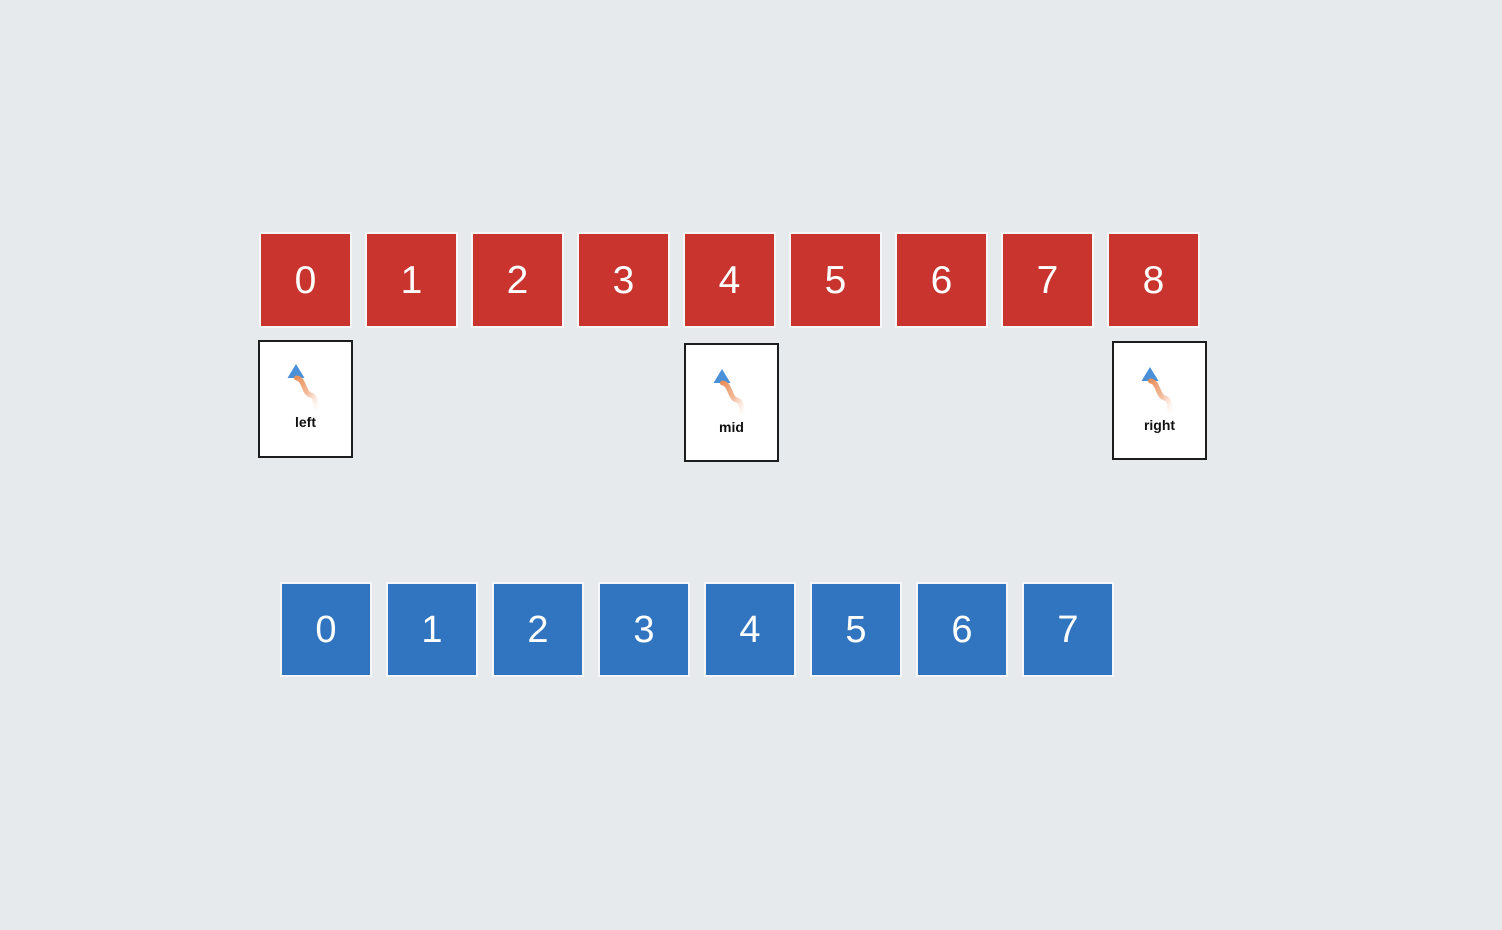 The width and height of the screenshot is (1502, 930). I want to click on pointer-label-left: left, so click(305, 422).